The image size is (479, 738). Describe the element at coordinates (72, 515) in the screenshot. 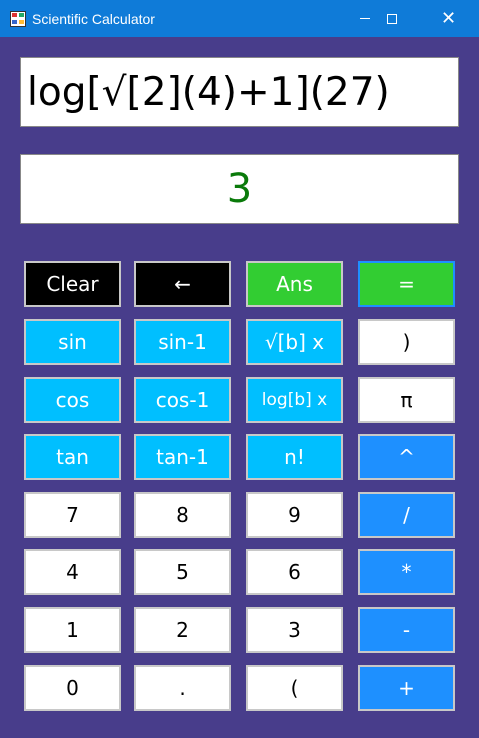

I see `digit-7-button: 7` at that location.